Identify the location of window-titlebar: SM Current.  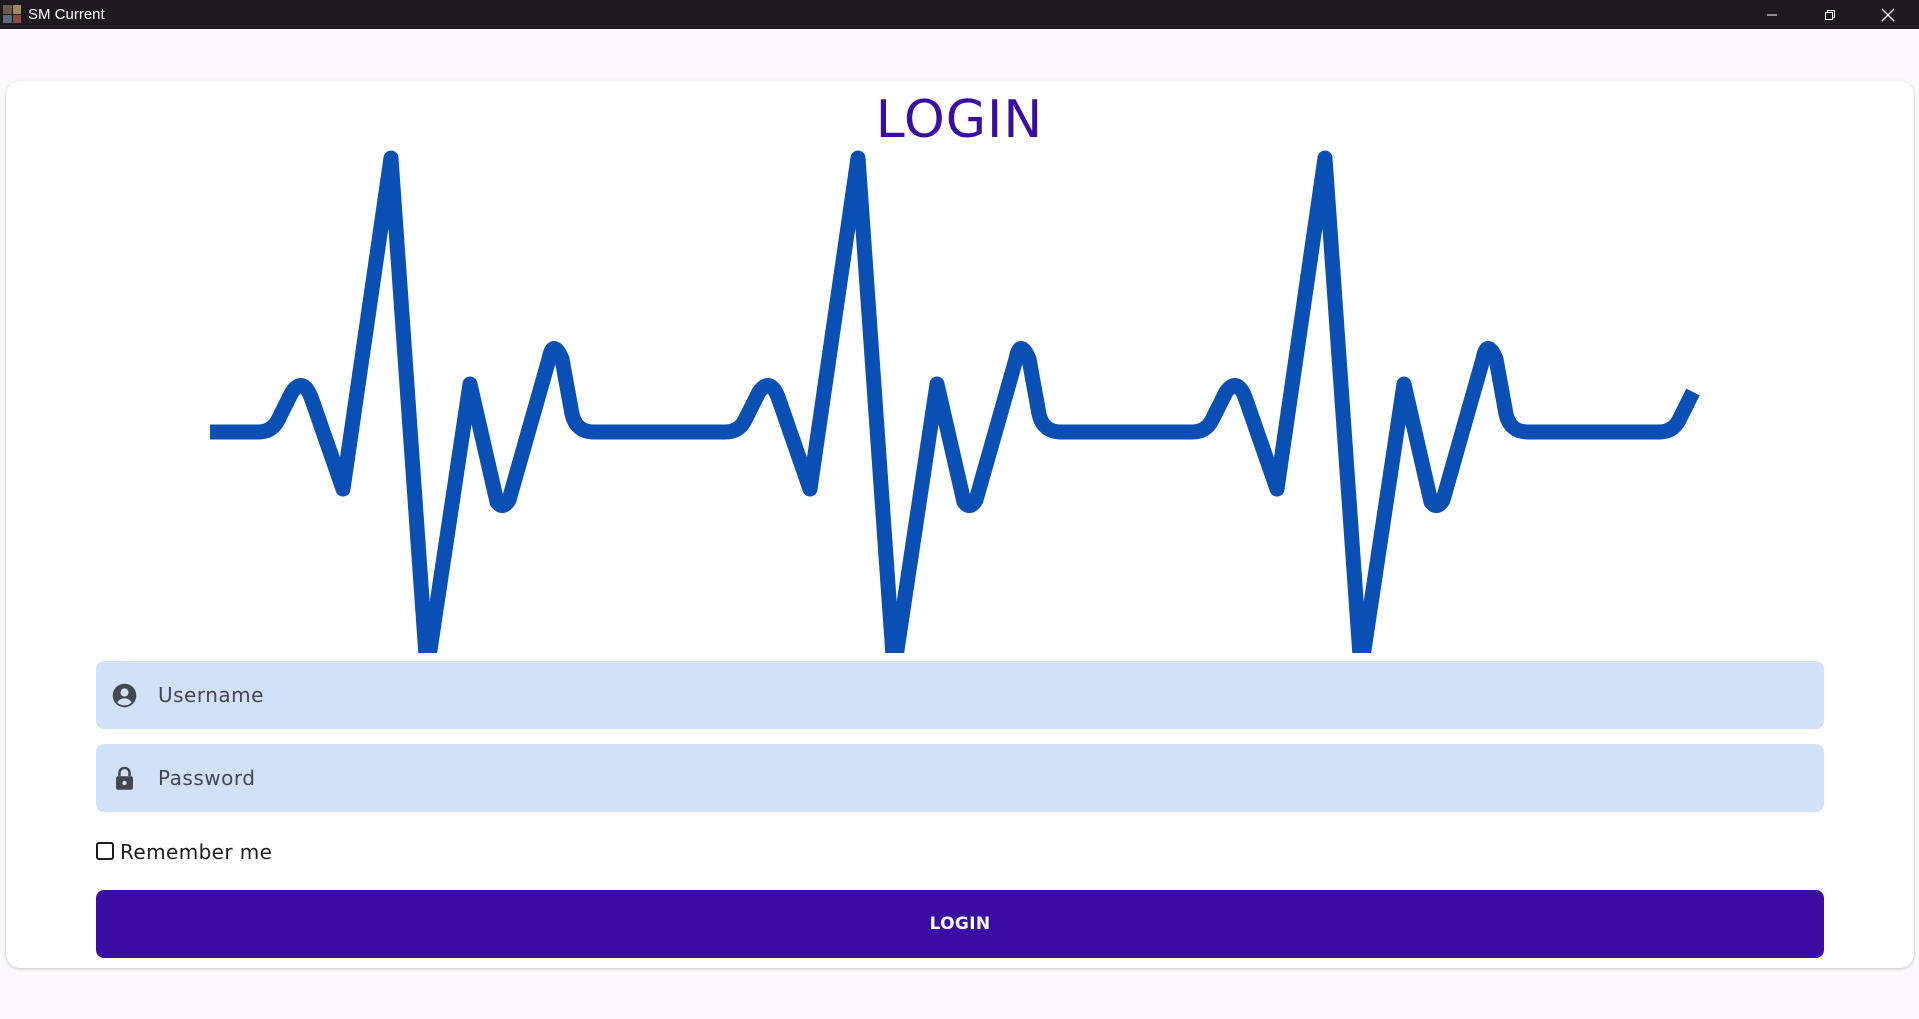
(959, 14).